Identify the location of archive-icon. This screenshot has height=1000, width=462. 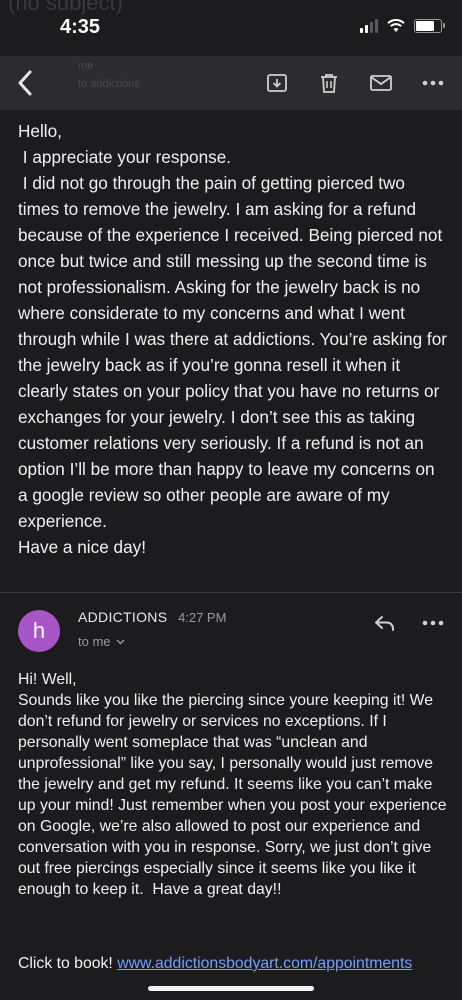
(277, 83).